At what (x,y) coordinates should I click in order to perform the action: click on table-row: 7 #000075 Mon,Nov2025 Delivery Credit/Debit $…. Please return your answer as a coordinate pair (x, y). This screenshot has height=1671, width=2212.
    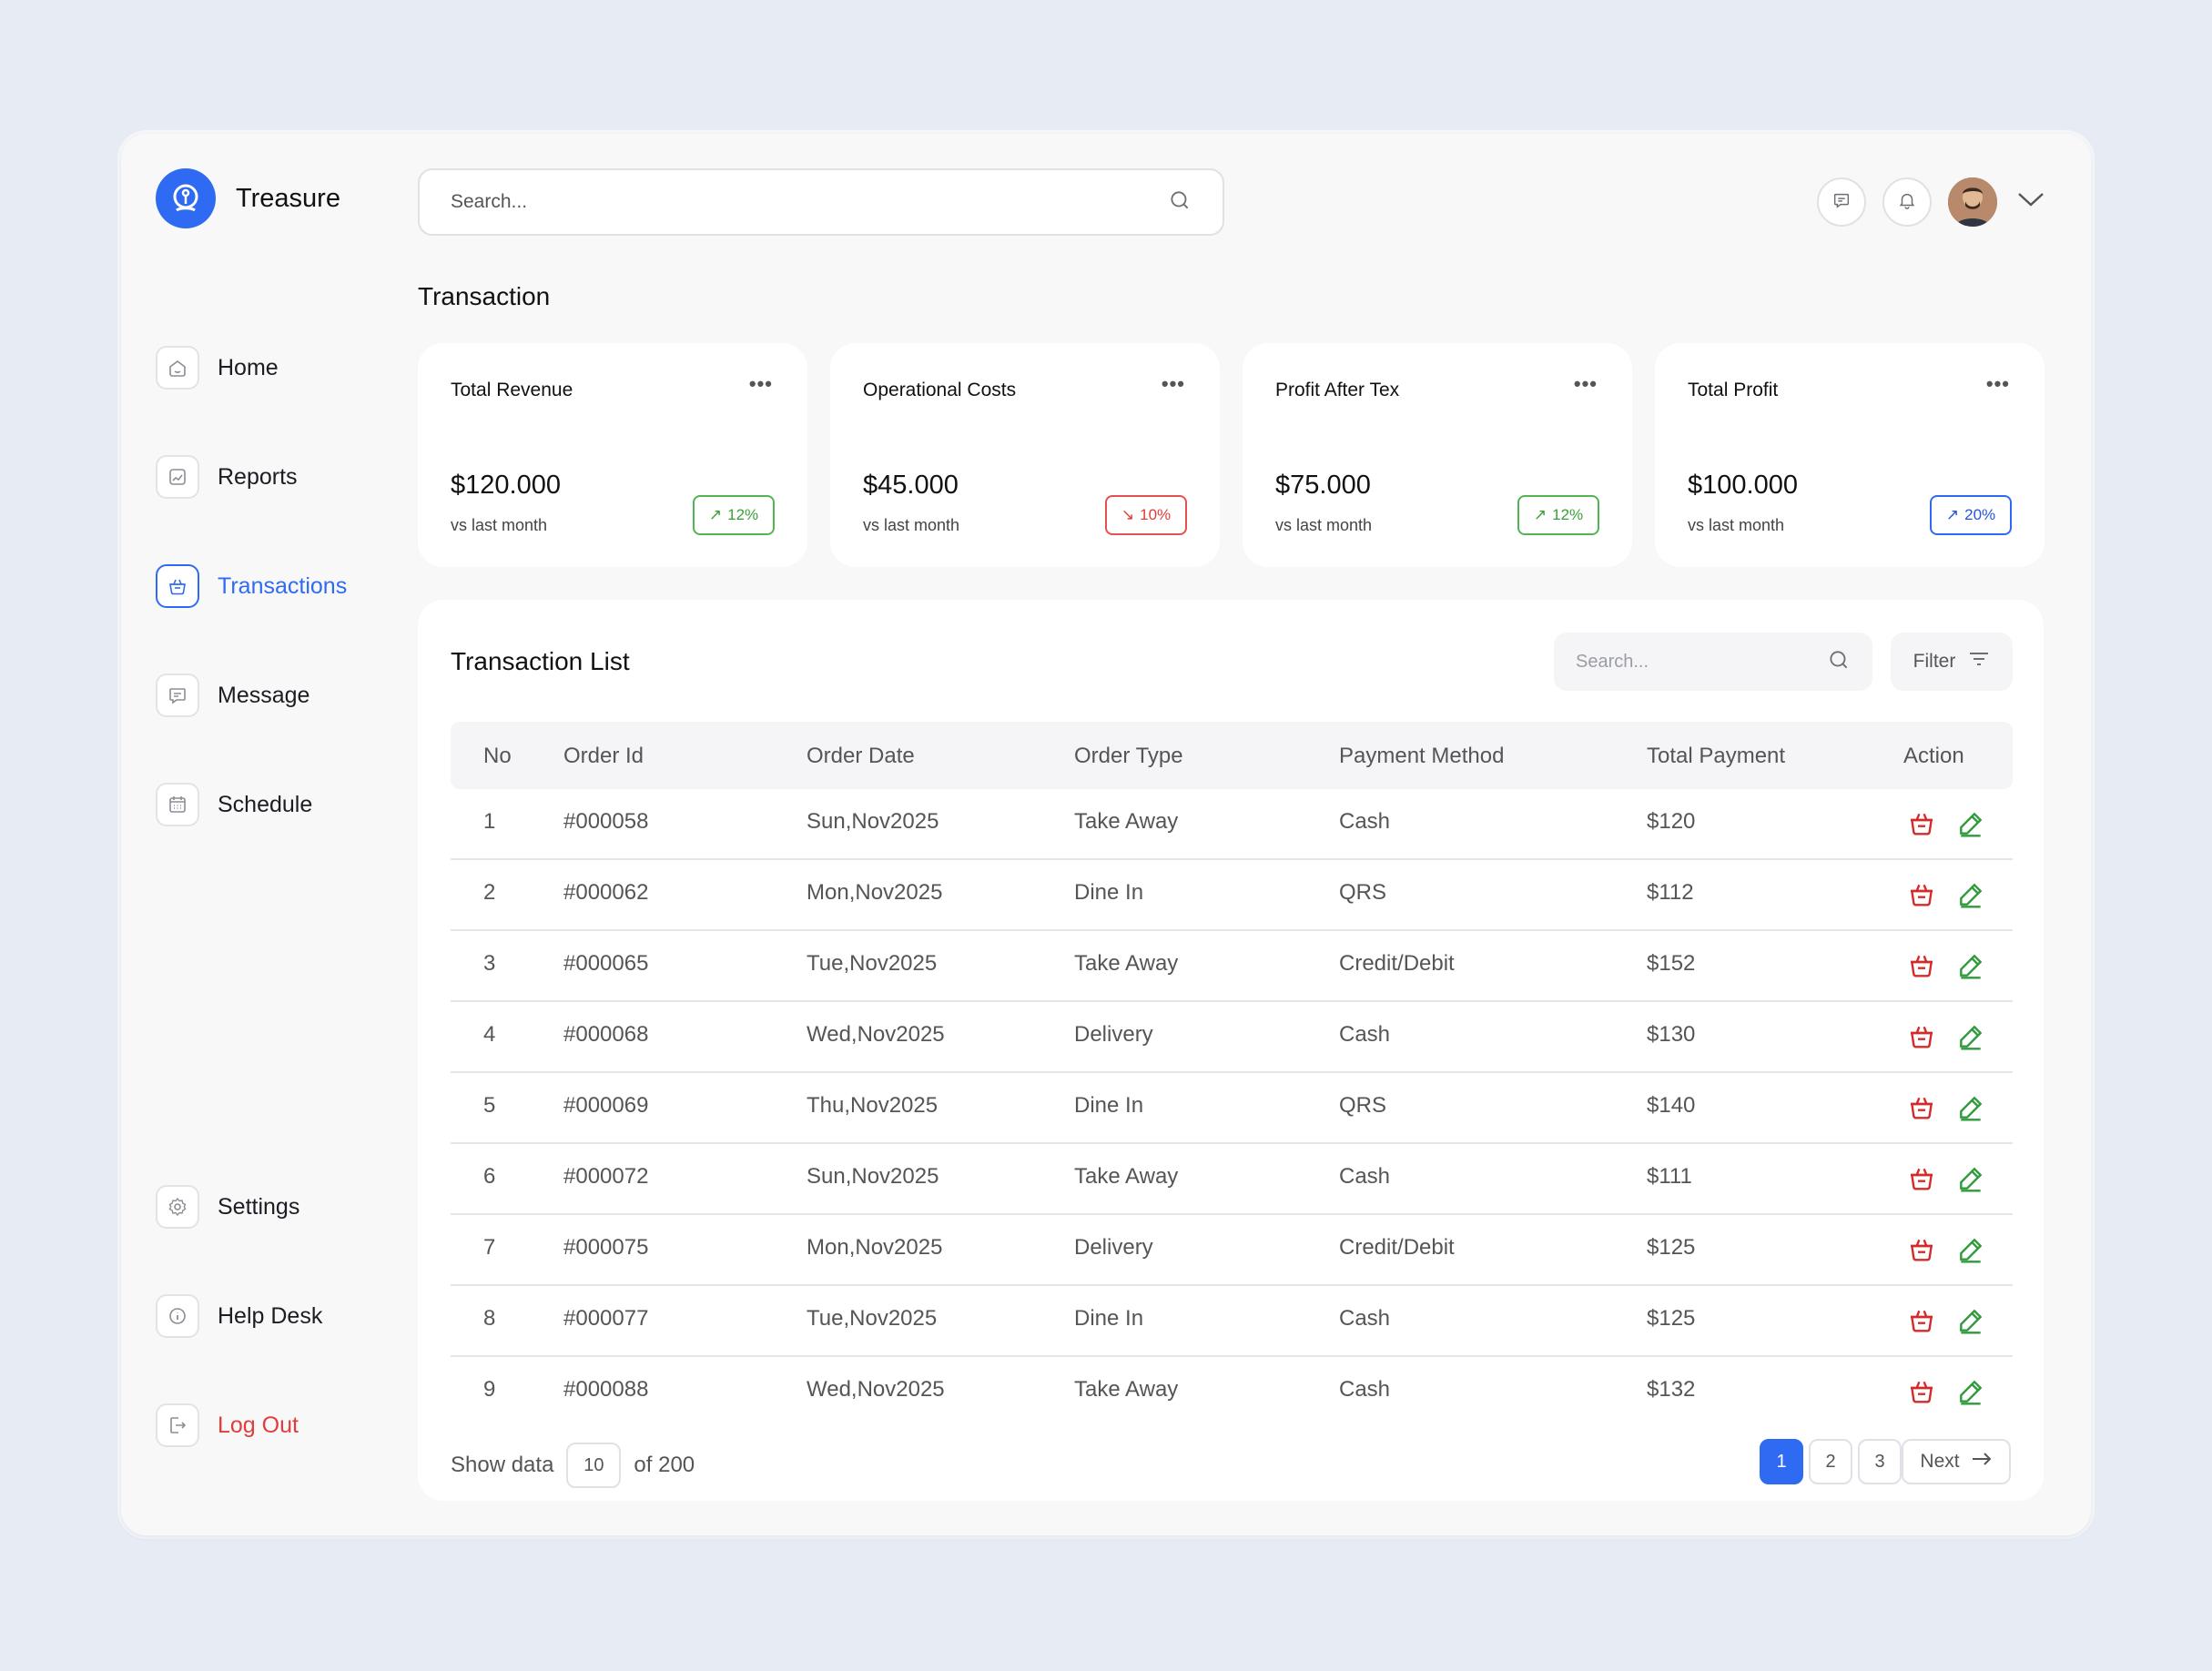
    Looking at the image, I should click on (1232, 1250).